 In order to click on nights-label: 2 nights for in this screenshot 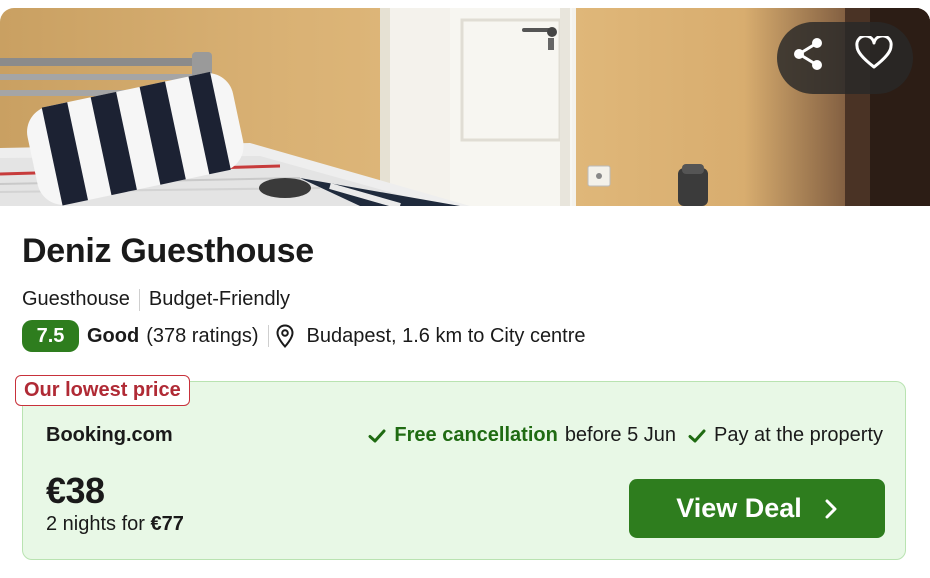, I will do `click(95, 524)`.